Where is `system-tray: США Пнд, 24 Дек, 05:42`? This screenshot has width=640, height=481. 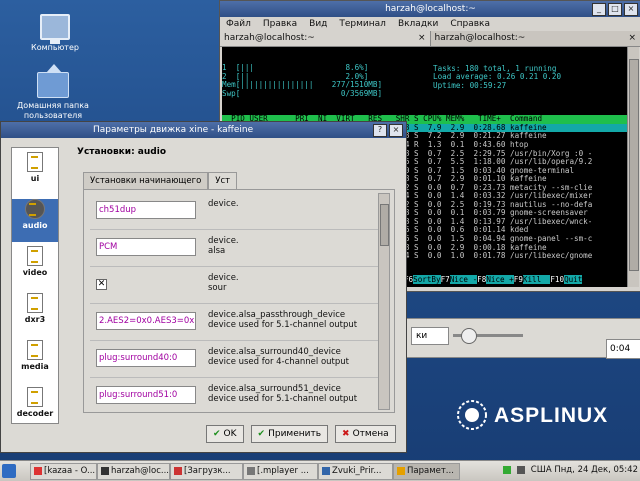
system-tray: США Пнд, 24 Дек, 05:42 is located at coordinates (570, 470).